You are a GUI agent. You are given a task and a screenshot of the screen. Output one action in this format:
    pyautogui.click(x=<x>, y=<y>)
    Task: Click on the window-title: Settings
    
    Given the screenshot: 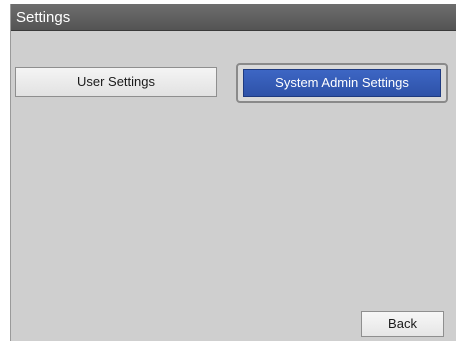 What is the action you would take?
    pyautogui.click(x=233, y=17)
    